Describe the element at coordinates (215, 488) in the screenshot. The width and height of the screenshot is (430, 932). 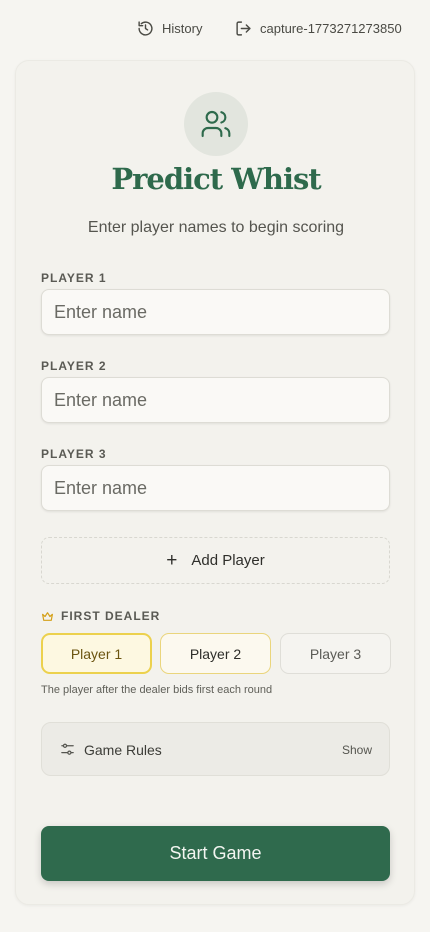
I see `player-3-name-input` at that location.